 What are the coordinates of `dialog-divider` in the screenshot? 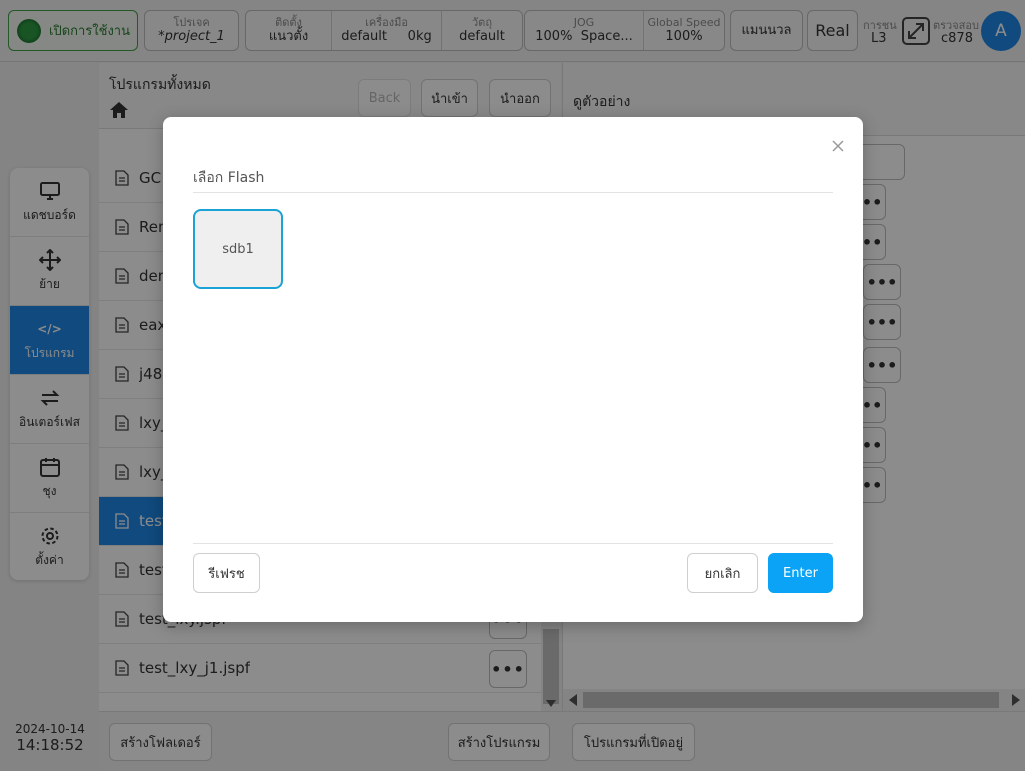 It's located at (513, 192).